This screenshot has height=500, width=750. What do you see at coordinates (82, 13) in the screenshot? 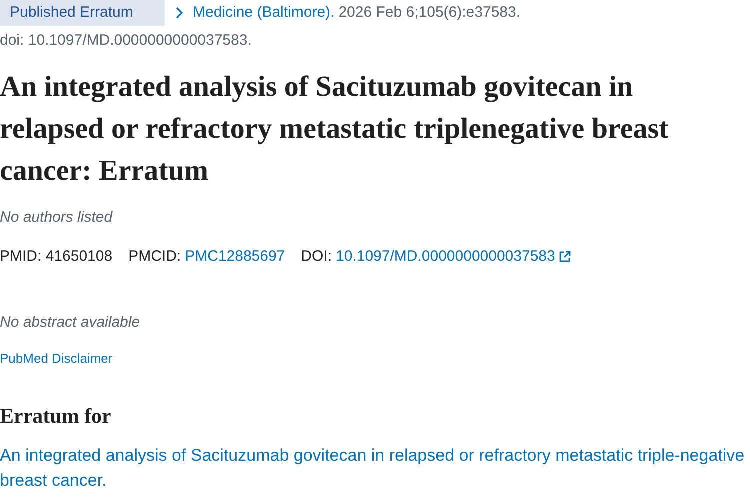
I see `article-type-badge: Published Erratum` at bounding box center [82, 13].